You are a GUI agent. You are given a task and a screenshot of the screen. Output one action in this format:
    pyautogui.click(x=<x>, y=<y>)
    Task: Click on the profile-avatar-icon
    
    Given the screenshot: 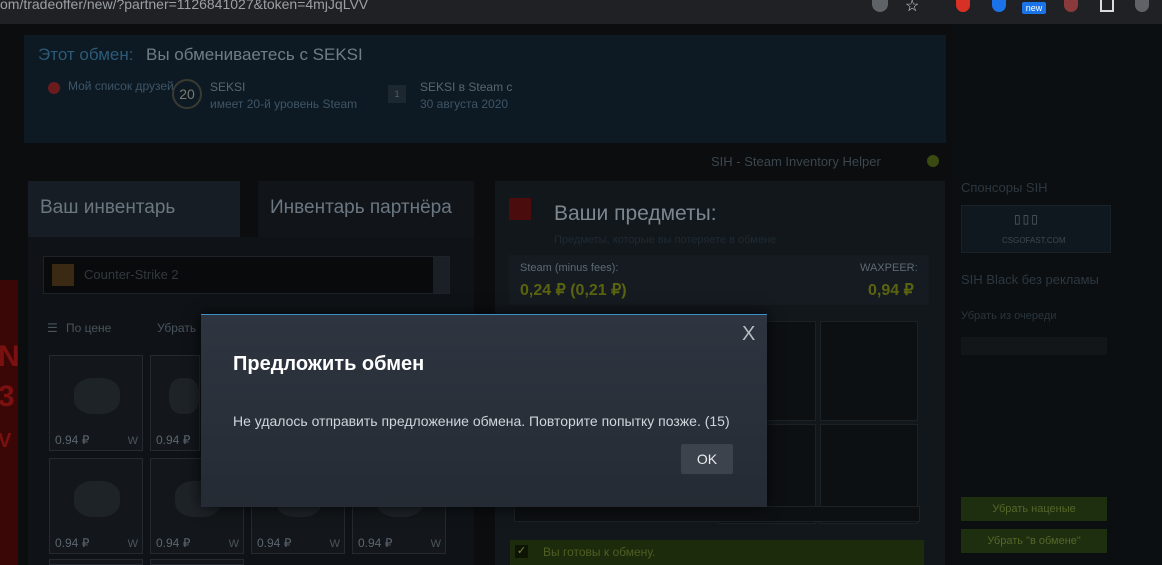 What is the action you would take?
    pyautogui.click(x=1142, y=6)
    